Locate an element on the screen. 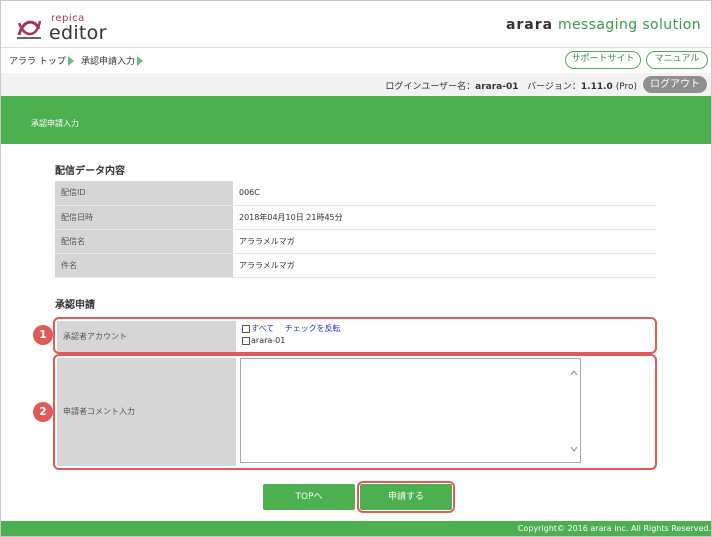  logo-big-text: editor is located at coordinates (78, 33).